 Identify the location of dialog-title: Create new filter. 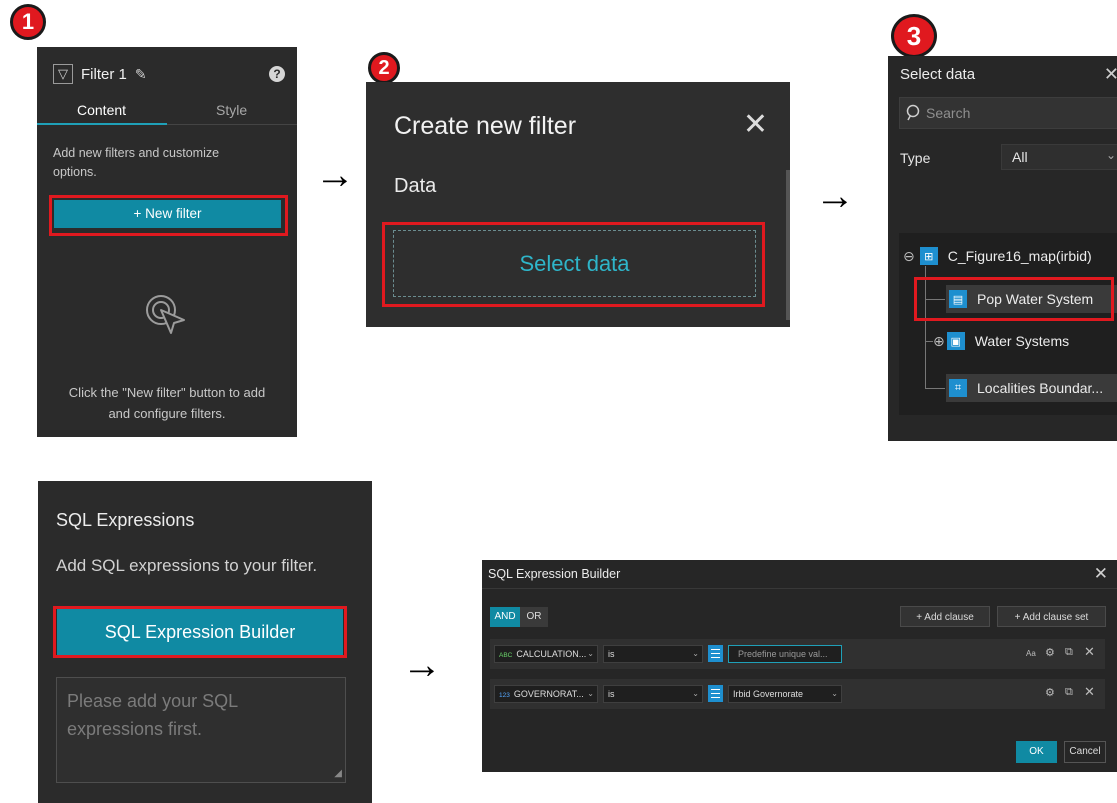
(485, 126).